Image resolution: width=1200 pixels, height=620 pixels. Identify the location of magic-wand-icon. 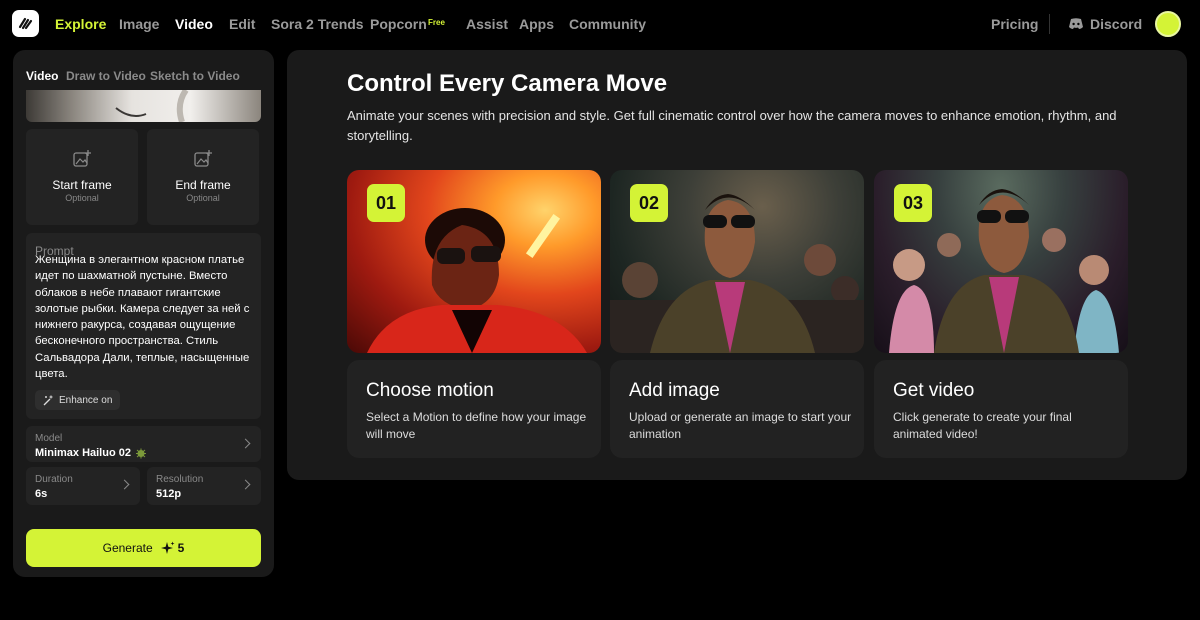
(48, 400).